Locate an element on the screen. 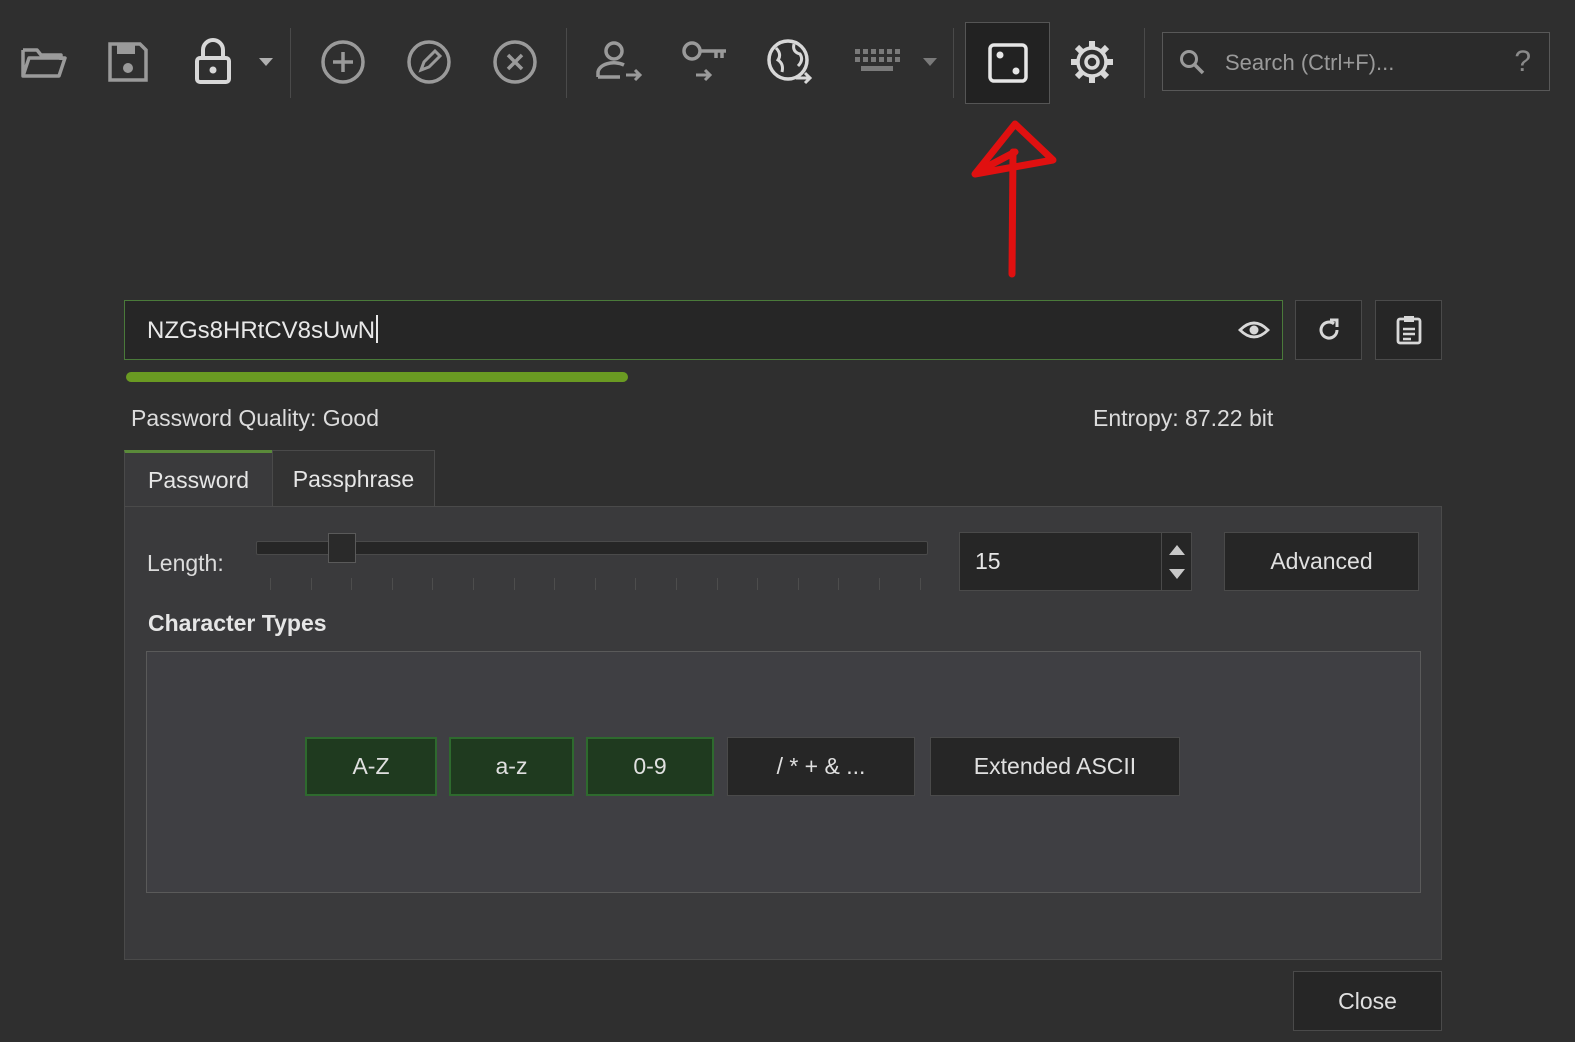 This screenshot has height=1042, width=1575. char-type-uppercase-button: A-Z is located at coordinates (371, 766).